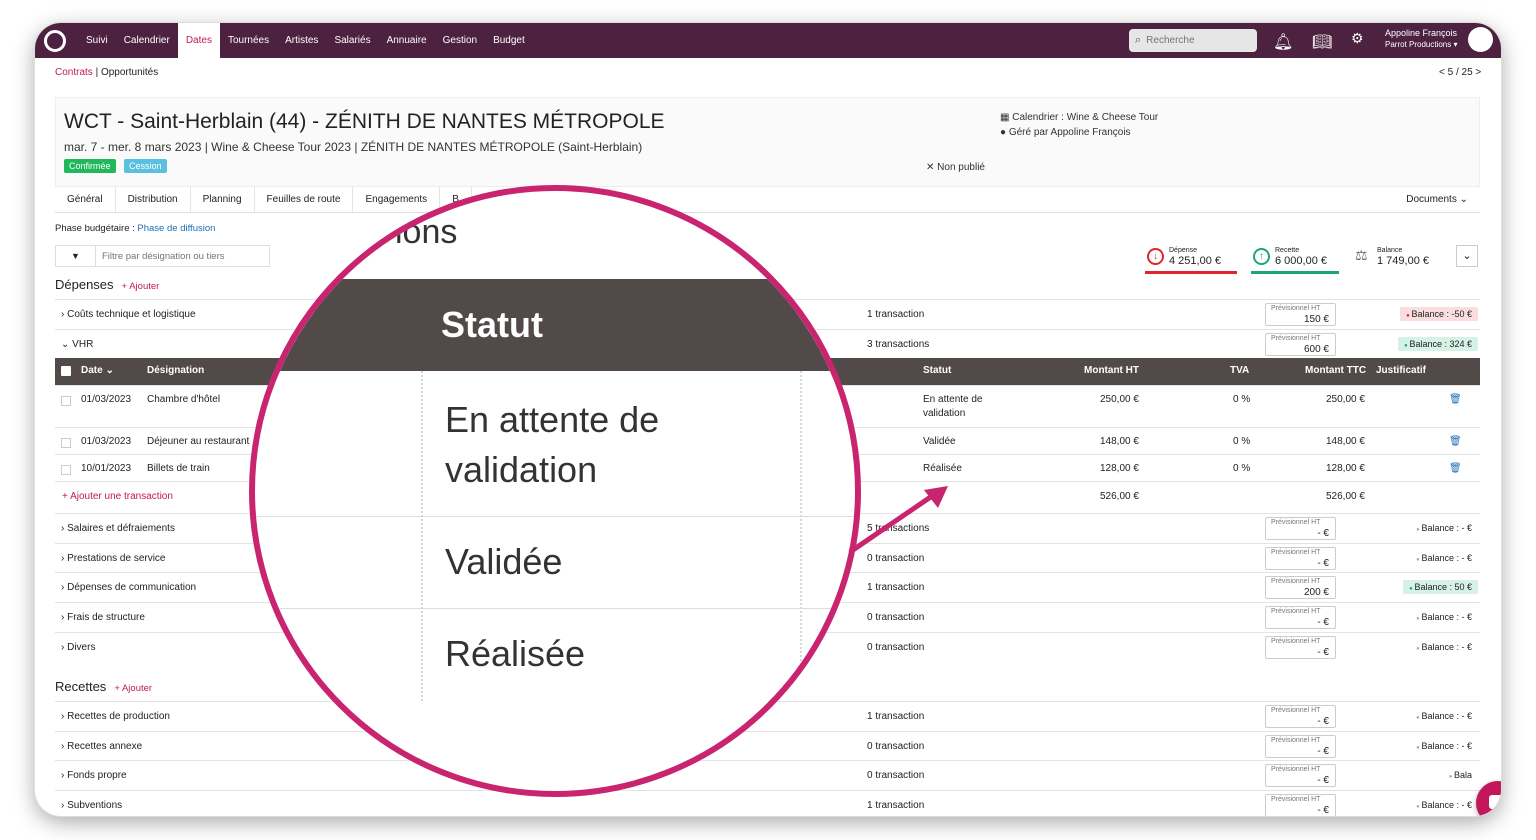 The width and height of the screenshot is (1536, 840). I want to click on balance-text: Balance : -50 €, so click(1441, 314).